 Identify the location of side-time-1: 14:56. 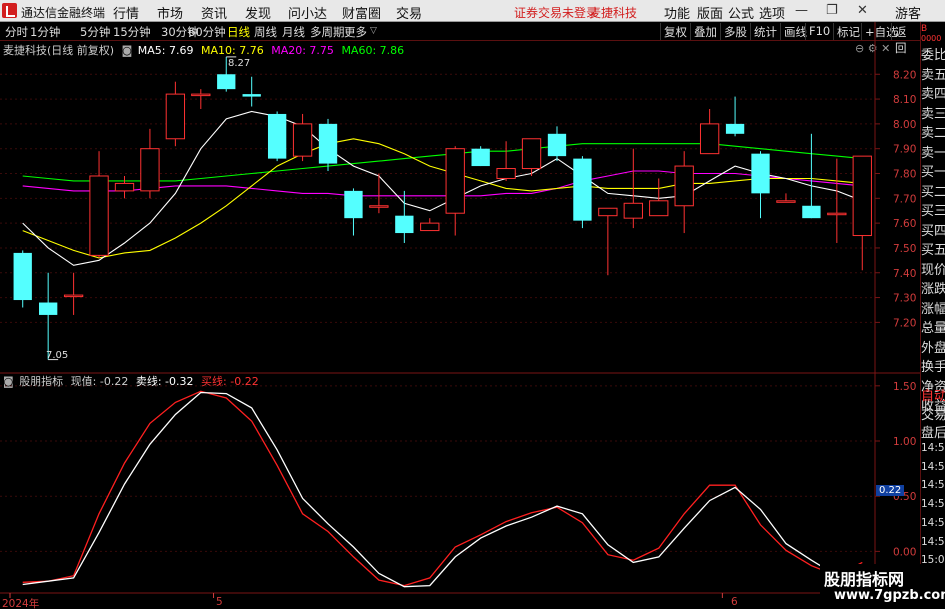
(933, 466).